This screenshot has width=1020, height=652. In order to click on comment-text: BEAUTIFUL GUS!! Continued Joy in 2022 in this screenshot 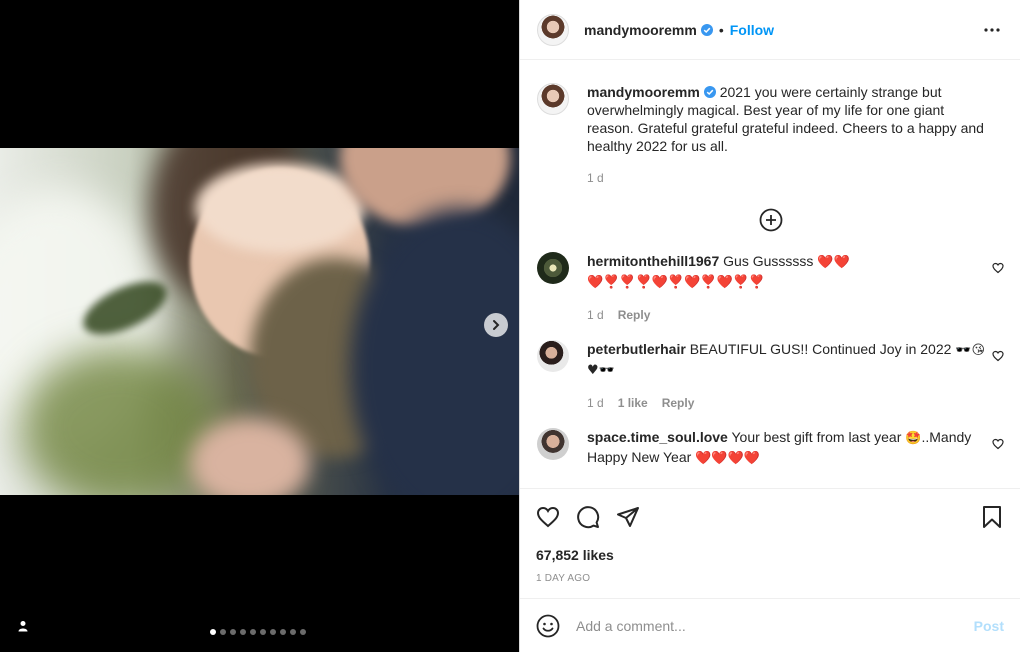, I will do `click(822, 349)`.